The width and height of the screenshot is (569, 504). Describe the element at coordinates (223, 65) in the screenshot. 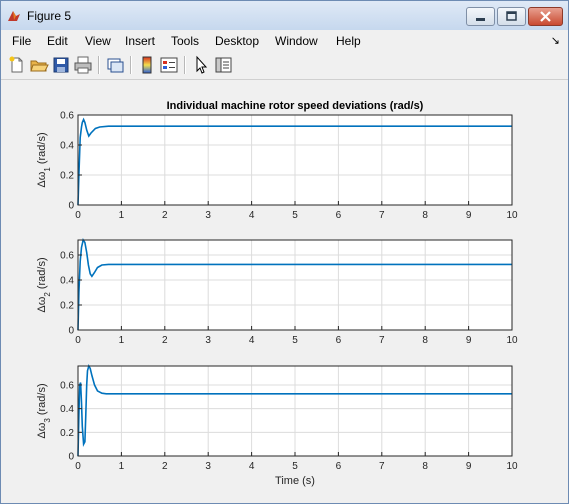

I see `property-inspector-icon` at that location.